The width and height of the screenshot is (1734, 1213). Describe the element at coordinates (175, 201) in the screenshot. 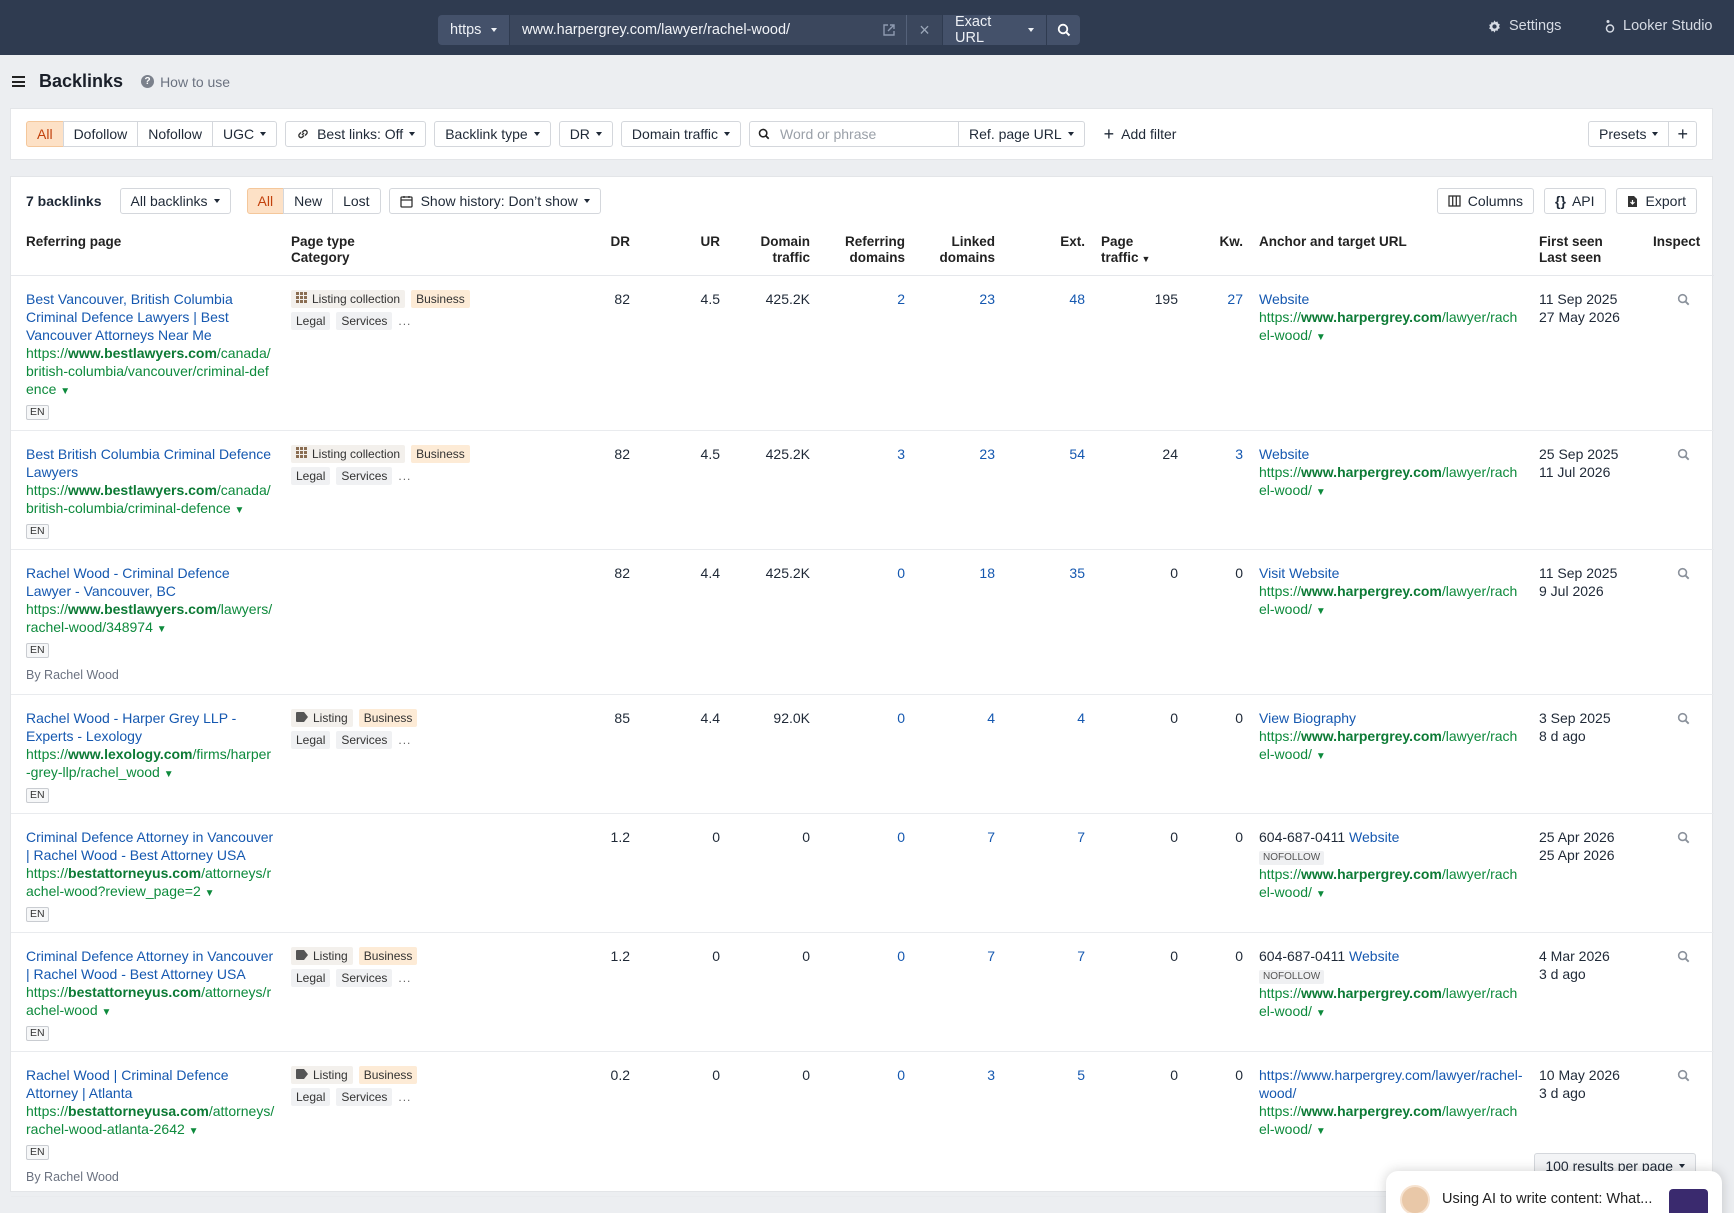

I see `all-backlinks-dropdown: All backlinks` at that location.